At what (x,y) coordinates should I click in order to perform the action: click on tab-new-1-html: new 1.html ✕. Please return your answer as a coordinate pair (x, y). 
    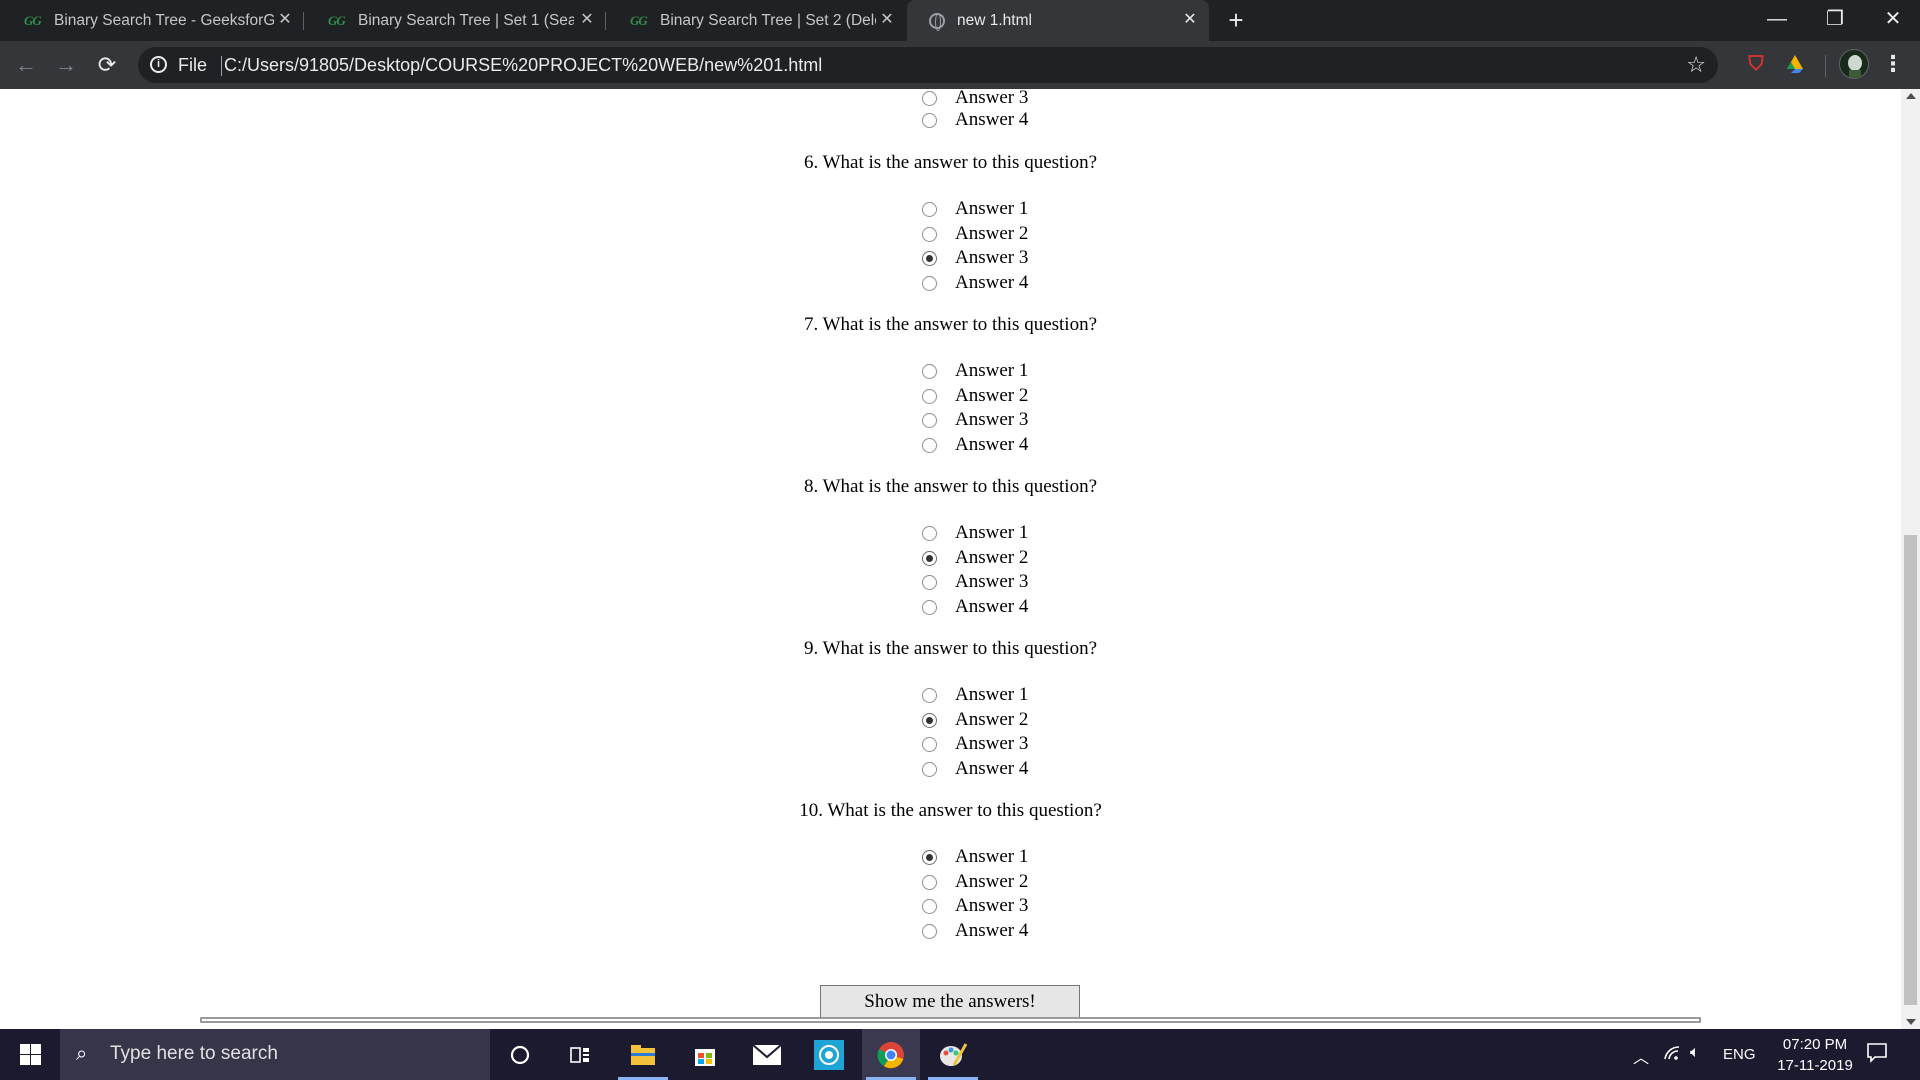
    Looking at the image, I should click on (1058, 20).